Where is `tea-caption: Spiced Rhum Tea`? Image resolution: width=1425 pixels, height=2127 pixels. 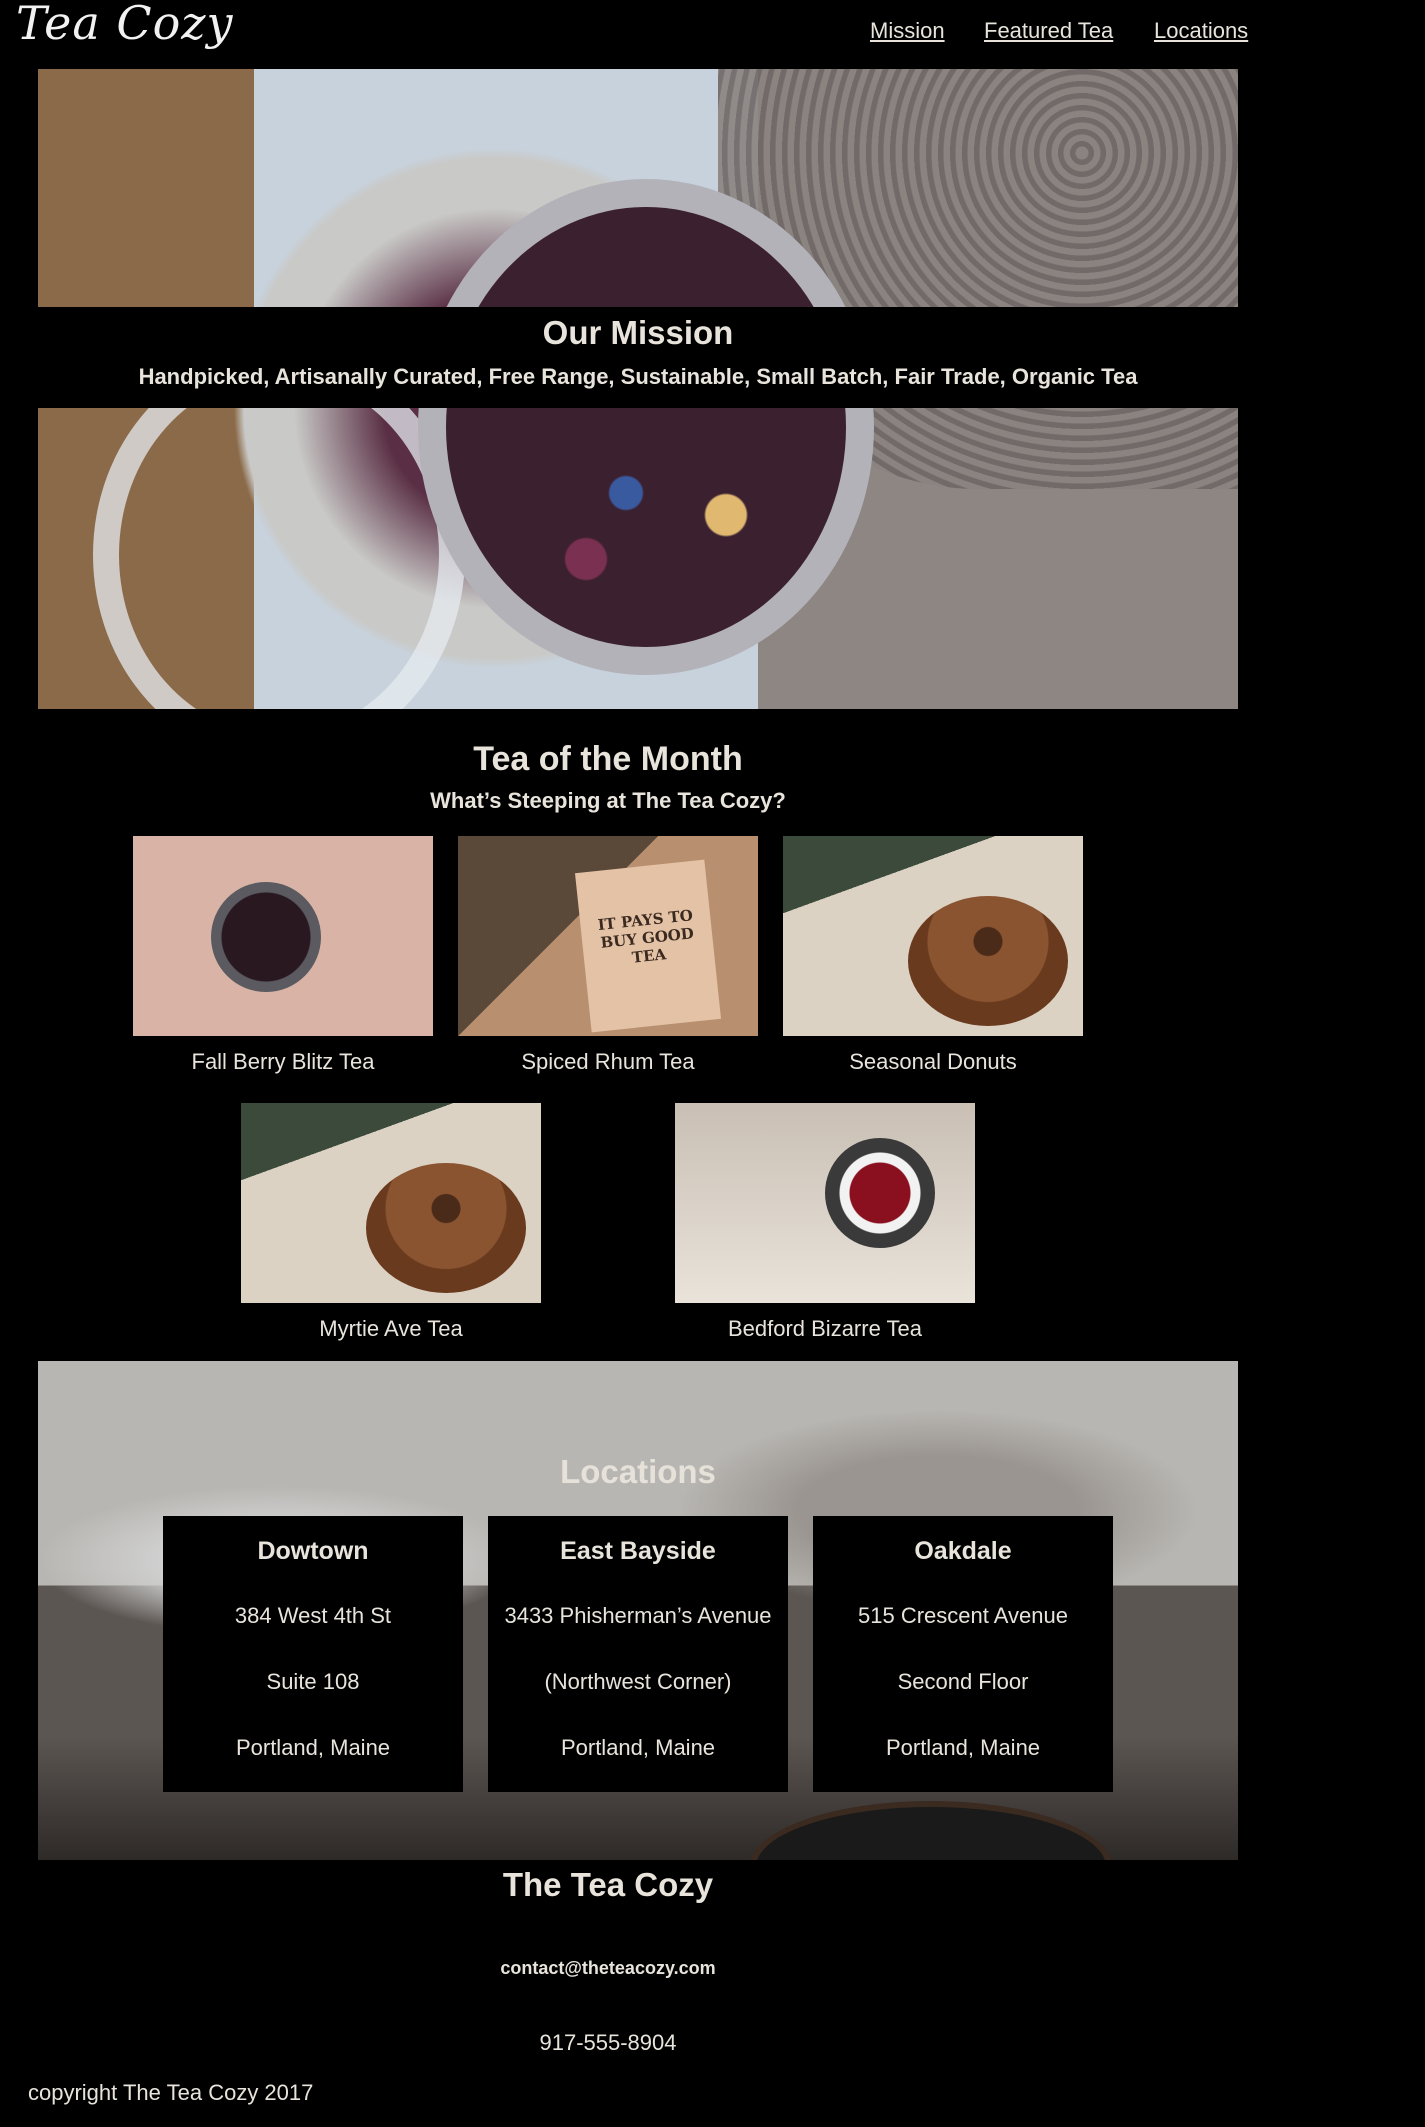 tea-caption: Spiced Rhum Tea is located at coordinates (608, 1061).